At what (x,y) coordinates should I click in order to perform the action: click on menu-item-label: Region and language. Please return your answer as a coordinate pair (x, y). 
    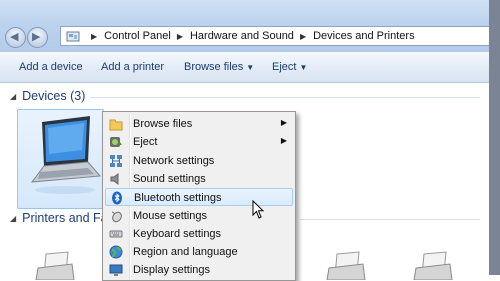
    Looking at the image, I should click on (185, 252).